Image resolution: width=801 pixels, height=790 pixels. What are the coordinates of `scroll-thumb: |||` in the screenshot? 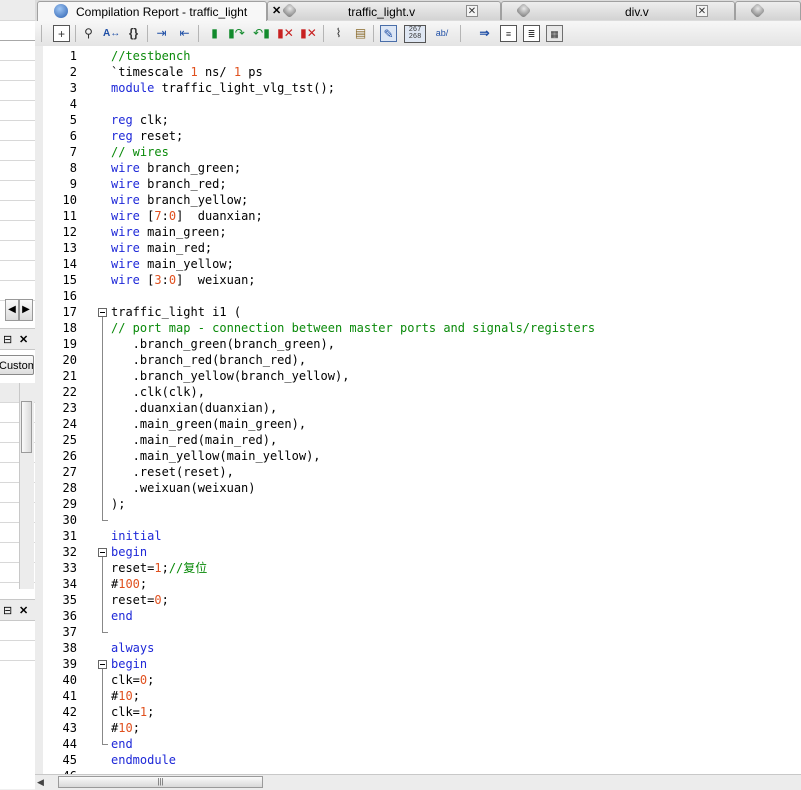 It's located at (160, 782).